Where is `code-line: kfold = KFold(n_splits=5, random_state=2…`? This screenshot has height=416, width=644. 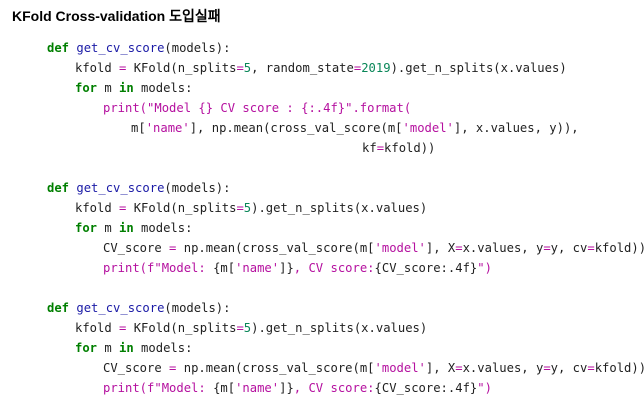
code-line: kfold = KFold(n_splits=5, random_state=2… is located at coordinates (321, 68).